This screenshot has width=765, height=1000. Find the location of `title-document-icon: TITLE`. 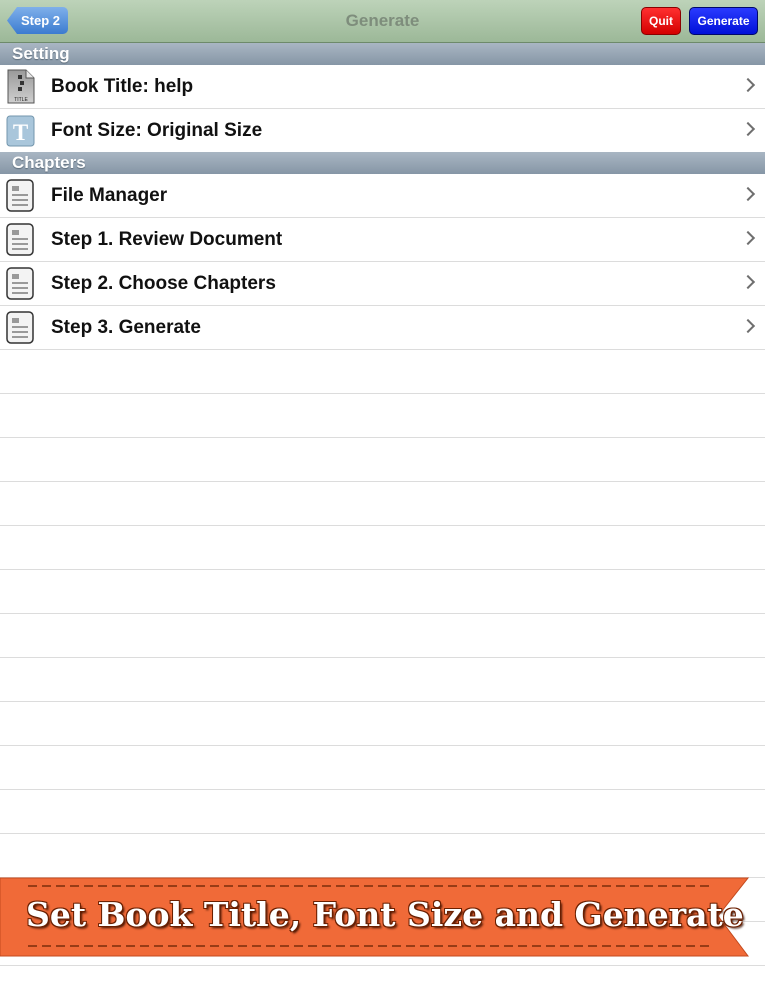

title-document-icon: TITLE is located at coordinates (21, 86).